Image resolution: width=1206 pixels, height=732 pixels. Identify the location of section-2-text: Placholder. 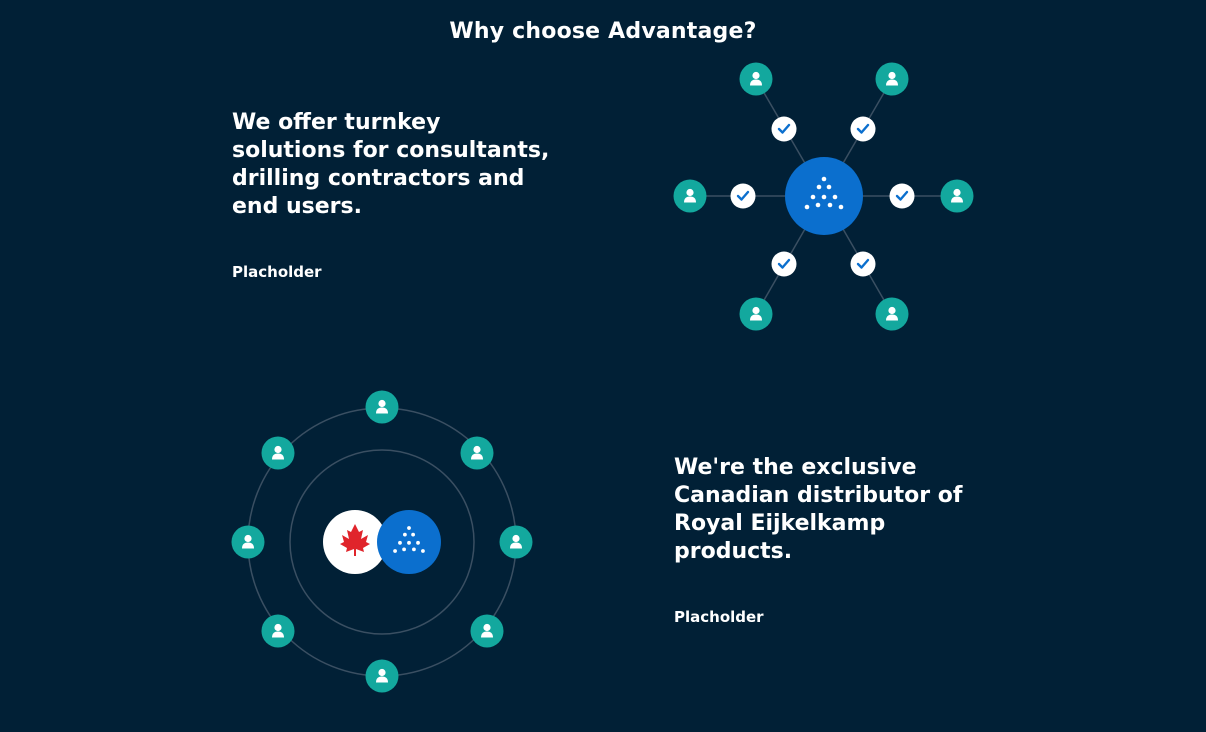
(719, 617).